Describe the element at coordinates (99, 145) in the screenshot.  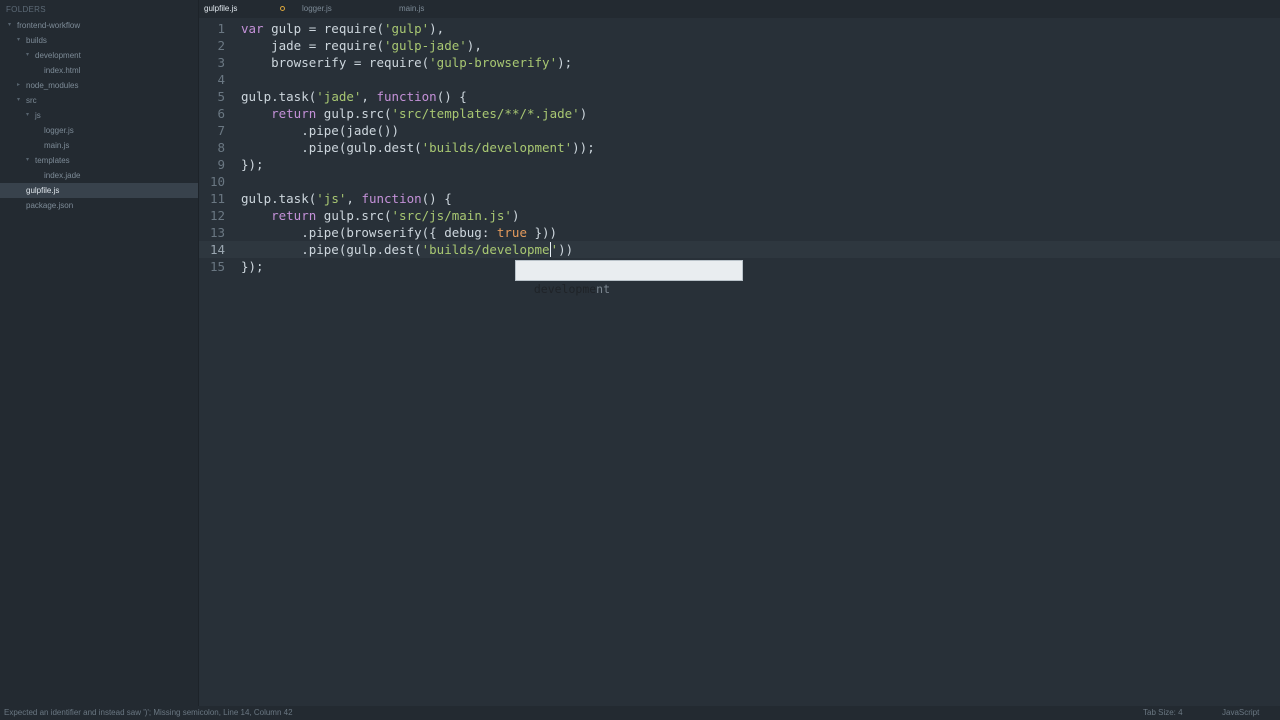
I see `sidebar-item: main.js` at that location.